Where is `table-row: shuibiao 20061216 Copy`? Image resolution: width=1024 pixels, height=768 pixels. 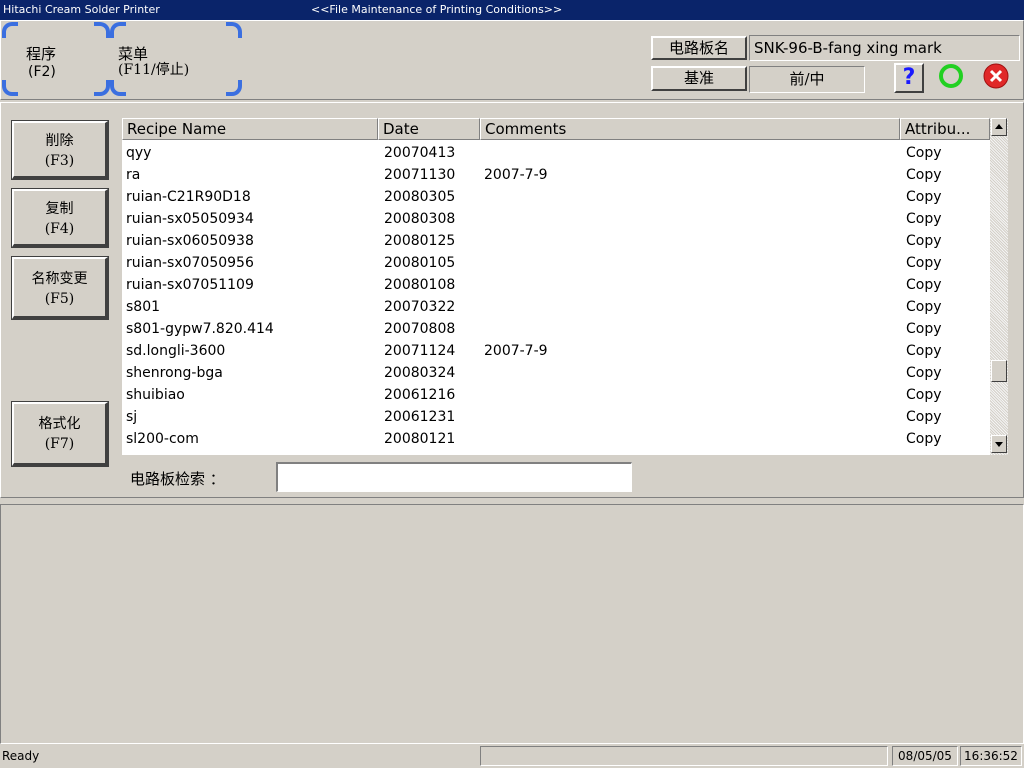
table-row: shuibiao 20061216 Copy is located at coordinates (555, 395).